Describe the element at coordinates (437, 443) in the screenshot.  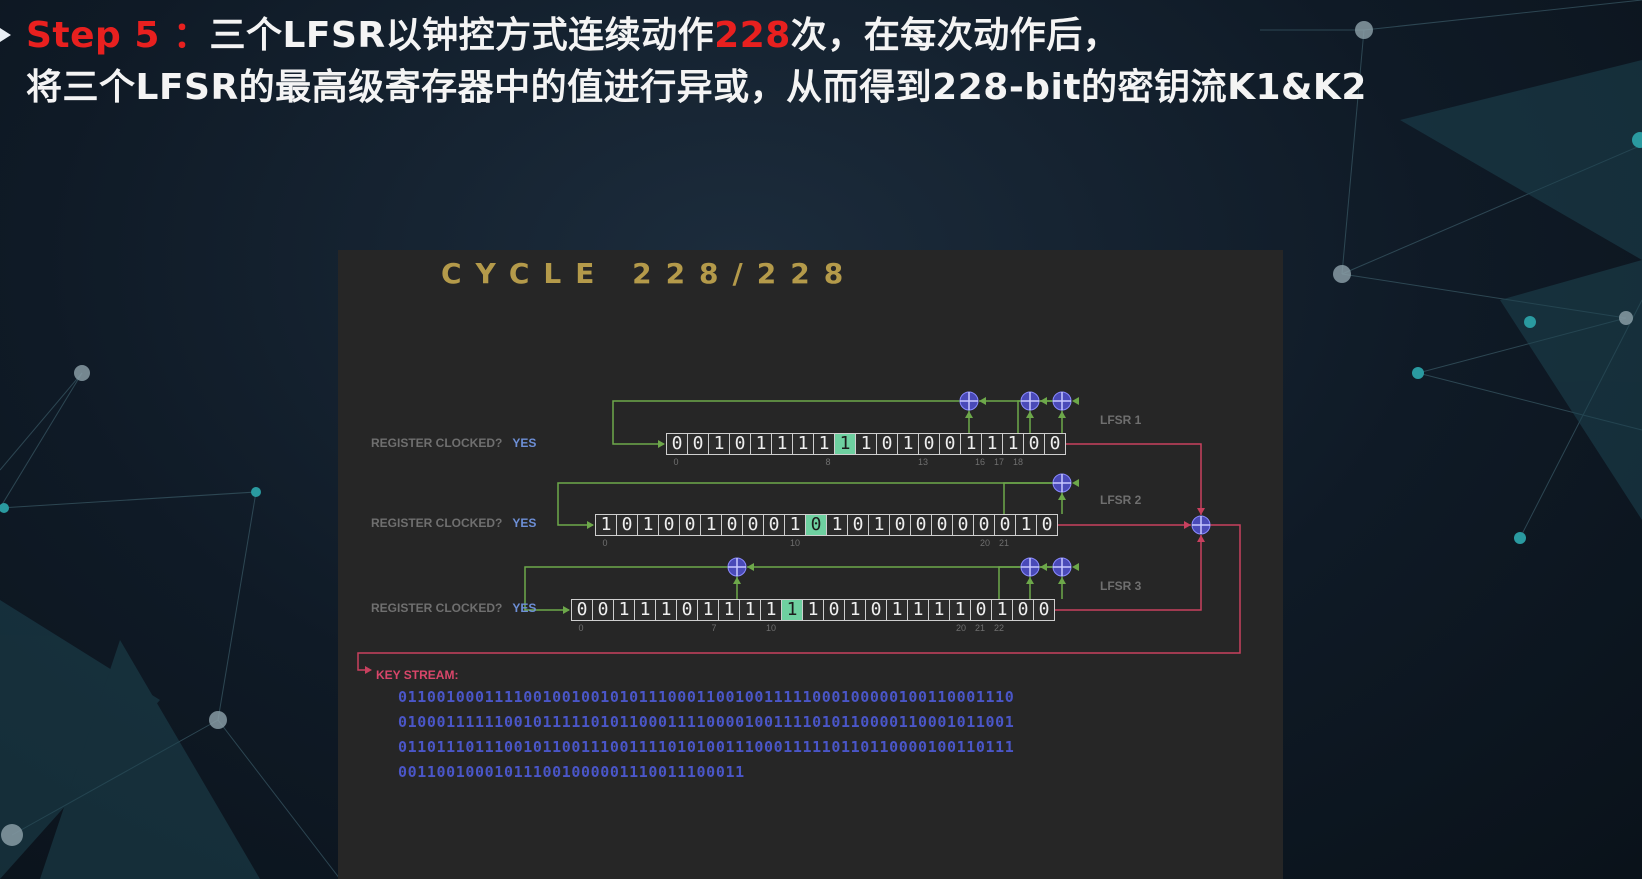
I see `register-clocked-question: REGISTER CLOCKED?` at that location.